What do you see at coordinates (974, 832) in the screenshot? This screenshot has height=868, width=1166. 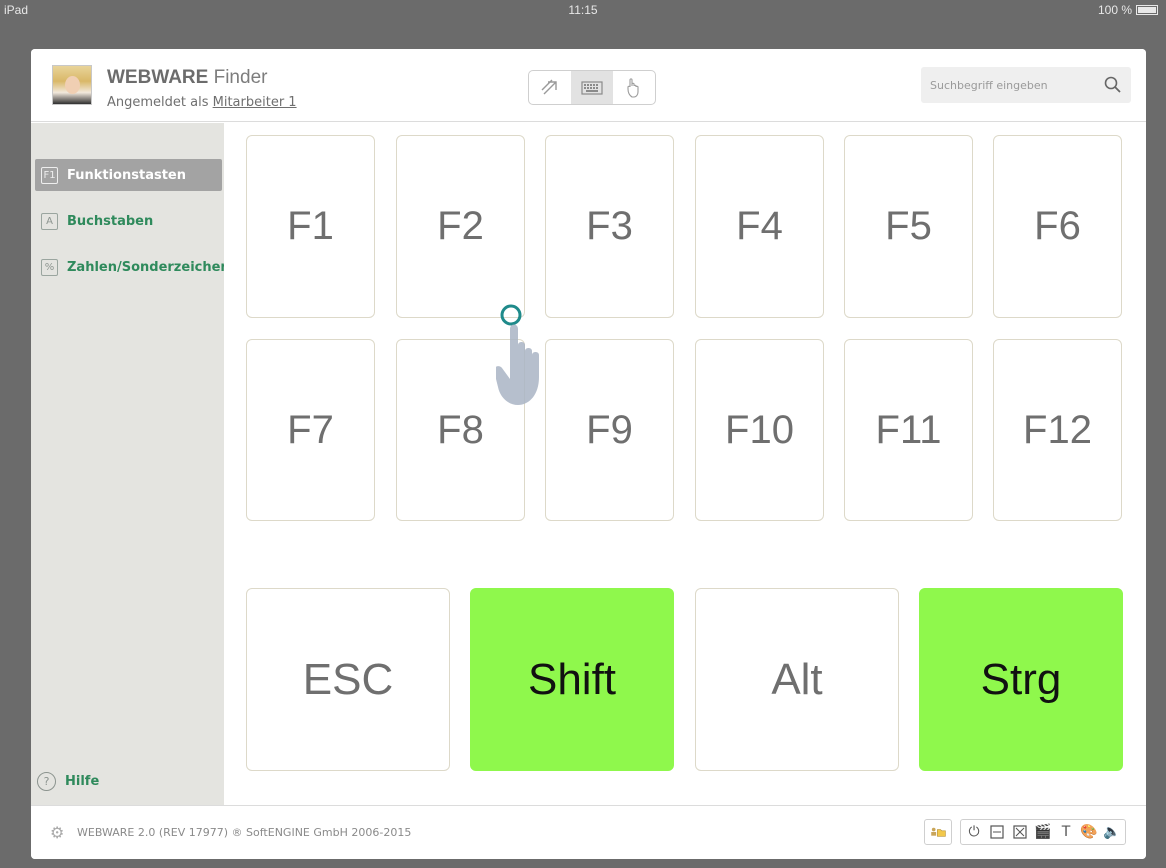 I see `power-icon: ⏻` at bounding box center [974, 832].